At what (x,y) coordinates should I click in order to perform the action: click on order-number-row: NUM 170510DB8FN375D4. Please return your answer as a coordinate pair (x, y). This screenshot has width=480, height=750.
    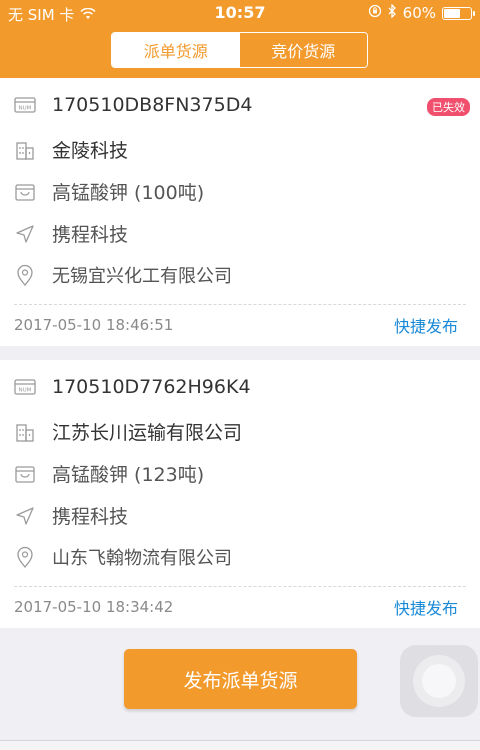
    Looking at the image, I should click on (133, 105).